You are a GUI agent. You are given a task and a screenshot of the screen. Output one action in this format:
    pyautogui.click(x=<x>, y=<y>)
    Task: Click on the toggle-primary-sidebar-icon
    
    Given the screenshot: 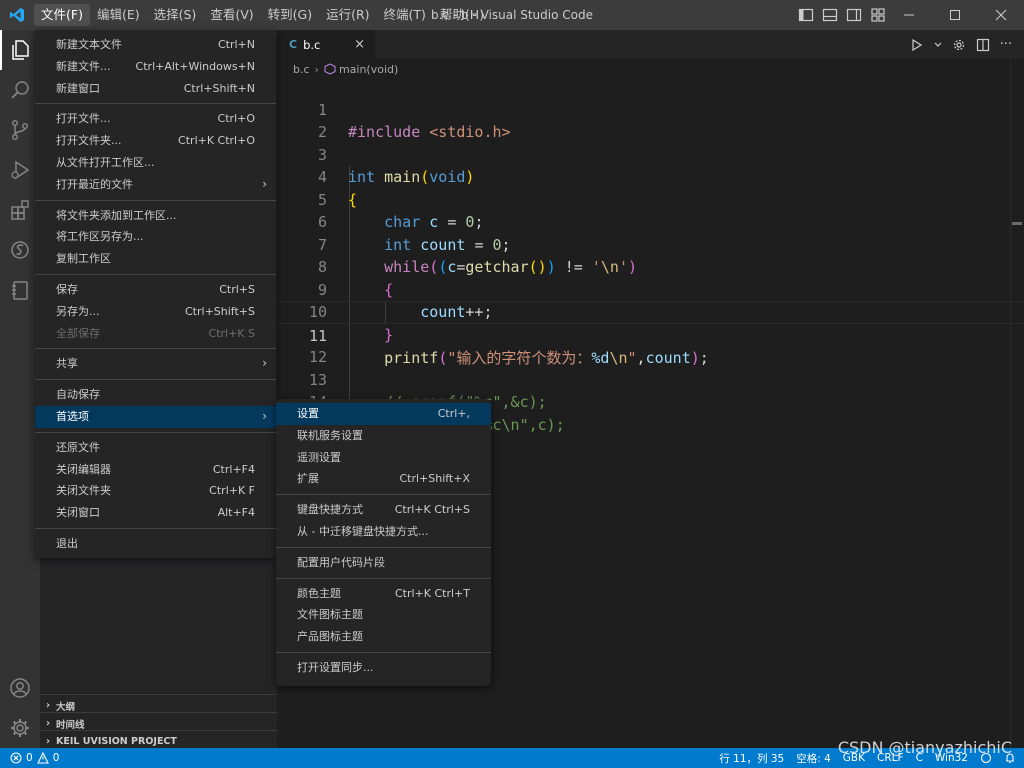 What is the action you would take?
    pyautogui.click(x=806, y=15)
    